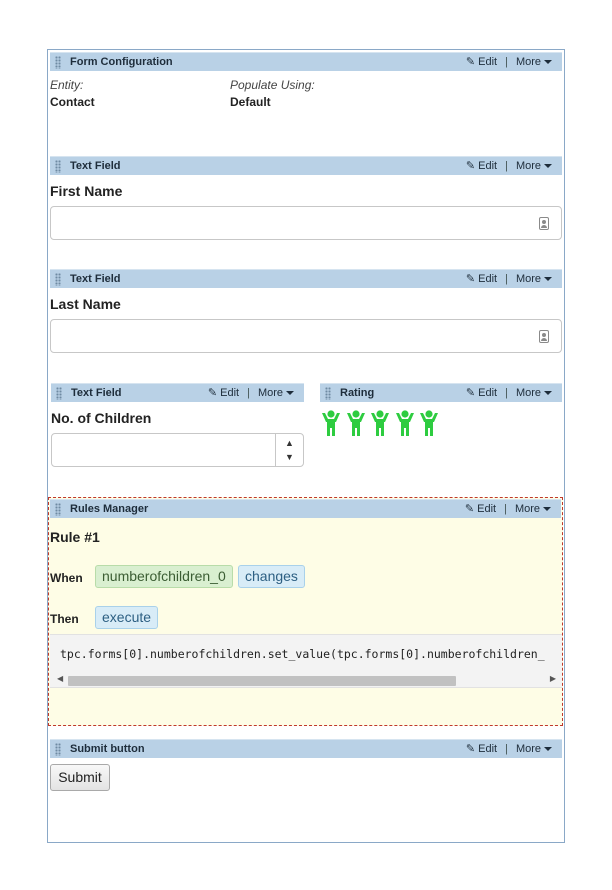 This screenshot has width=612, height=890. I want to click on spin-up-icon: ▲, so click(289, 443).